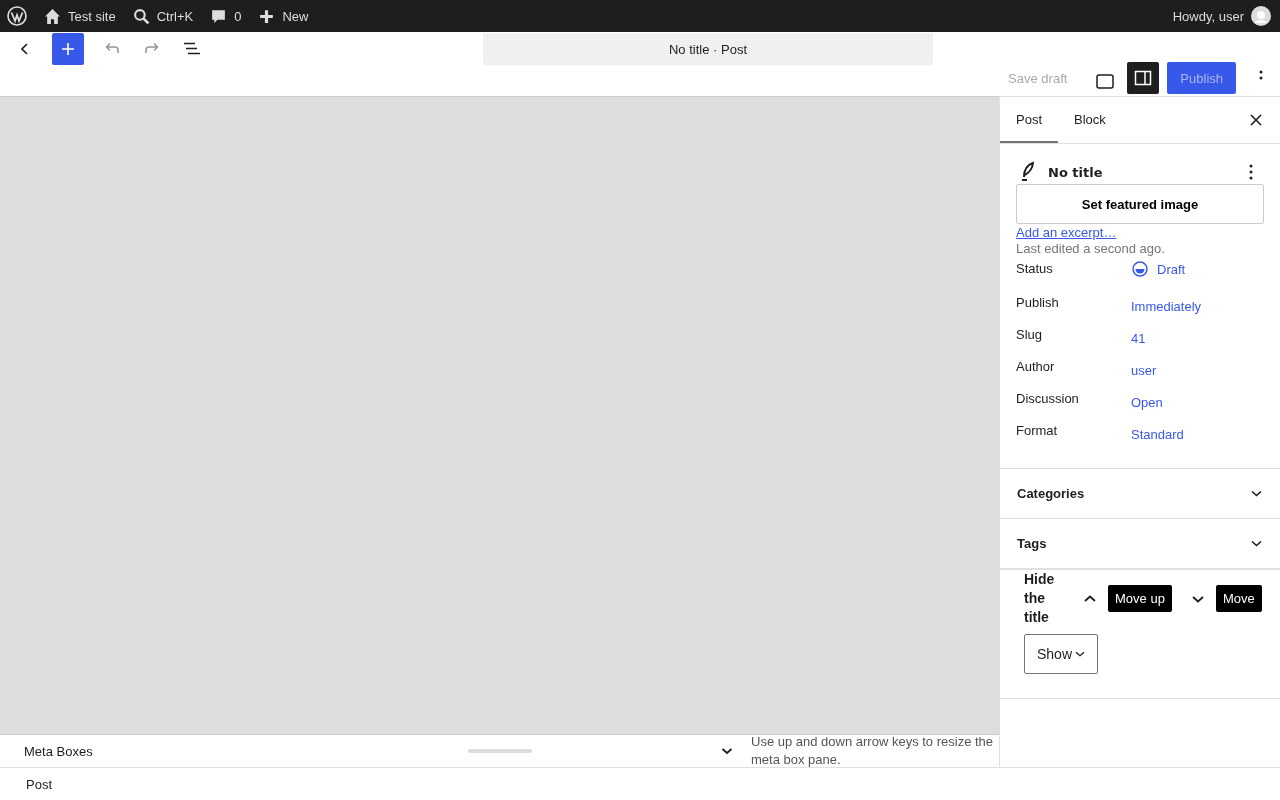 This screenshot has width=1280, height=800. Describe the element at coordinates (1140, 204) in the screenshot. I see `set-featured-image-button: Set featured image` at that location.